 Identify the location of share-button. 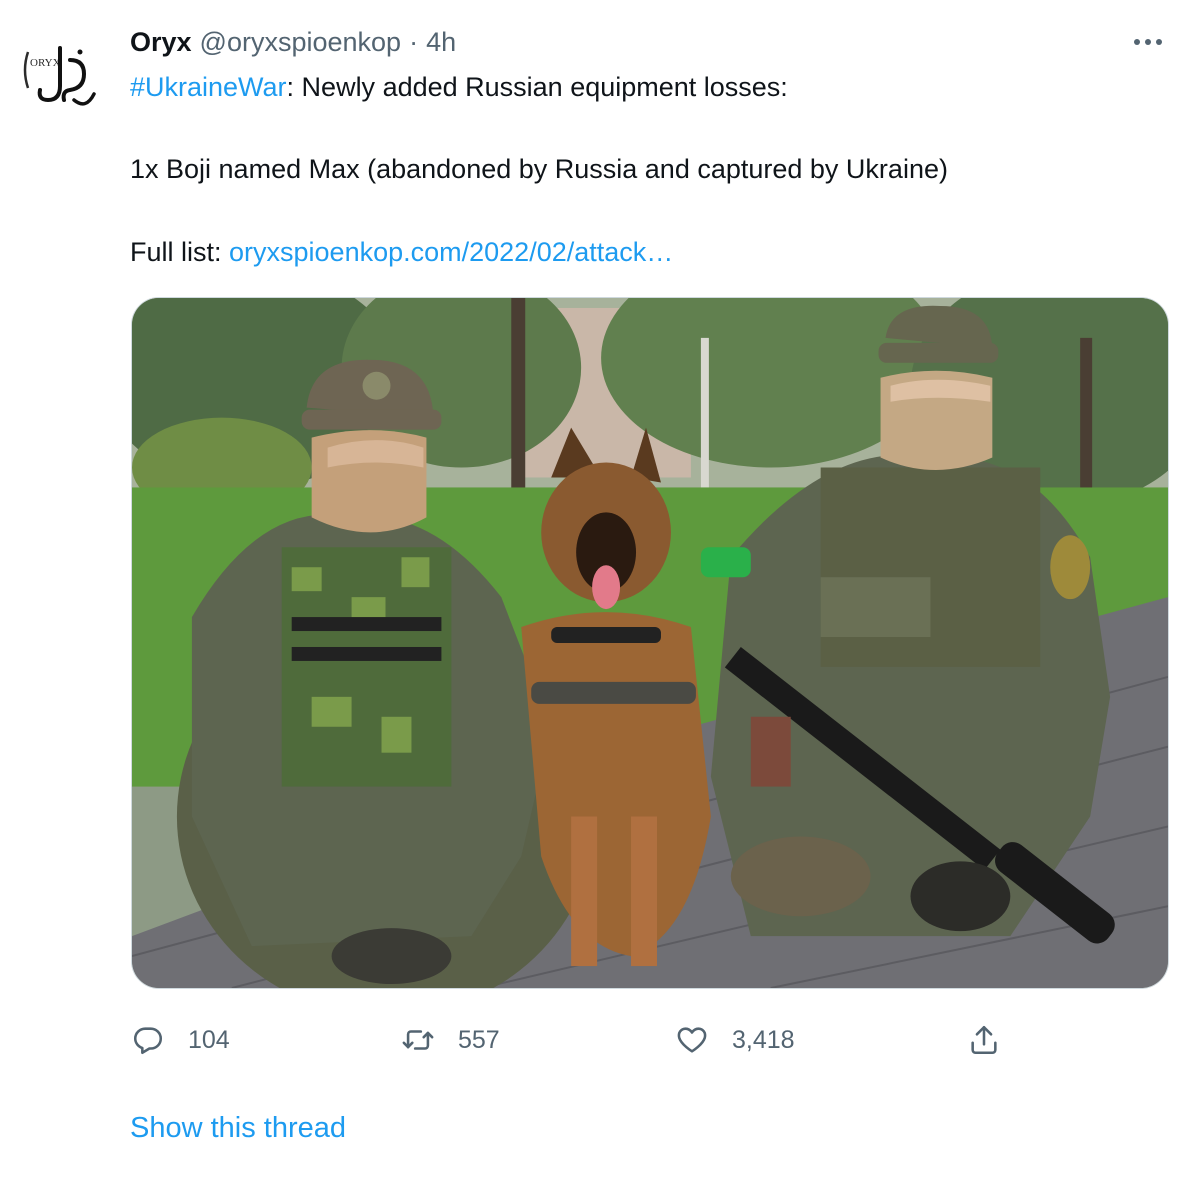
(984, 1040).